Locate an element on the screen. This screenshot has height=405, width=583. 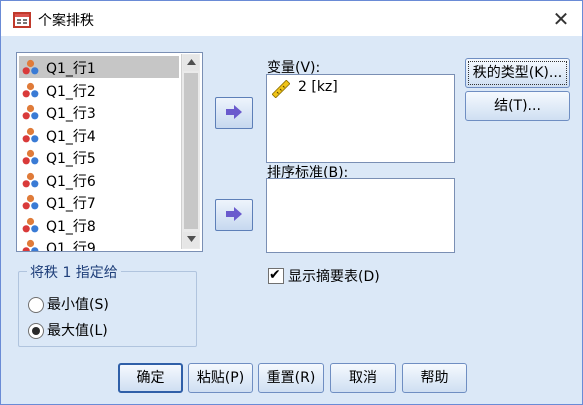
move-to-variables-button is located at coordinates (234, 113).